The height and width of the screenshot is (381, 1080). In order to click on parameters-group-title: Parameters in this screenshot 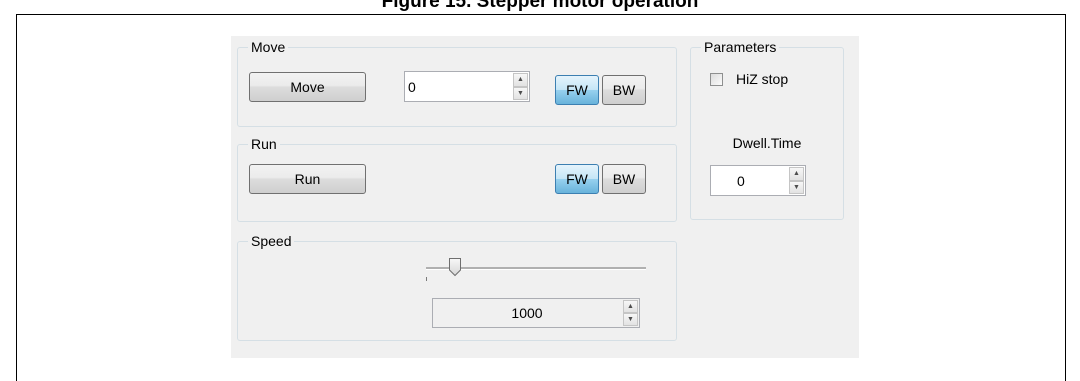, I will do `click(740, 47)`.